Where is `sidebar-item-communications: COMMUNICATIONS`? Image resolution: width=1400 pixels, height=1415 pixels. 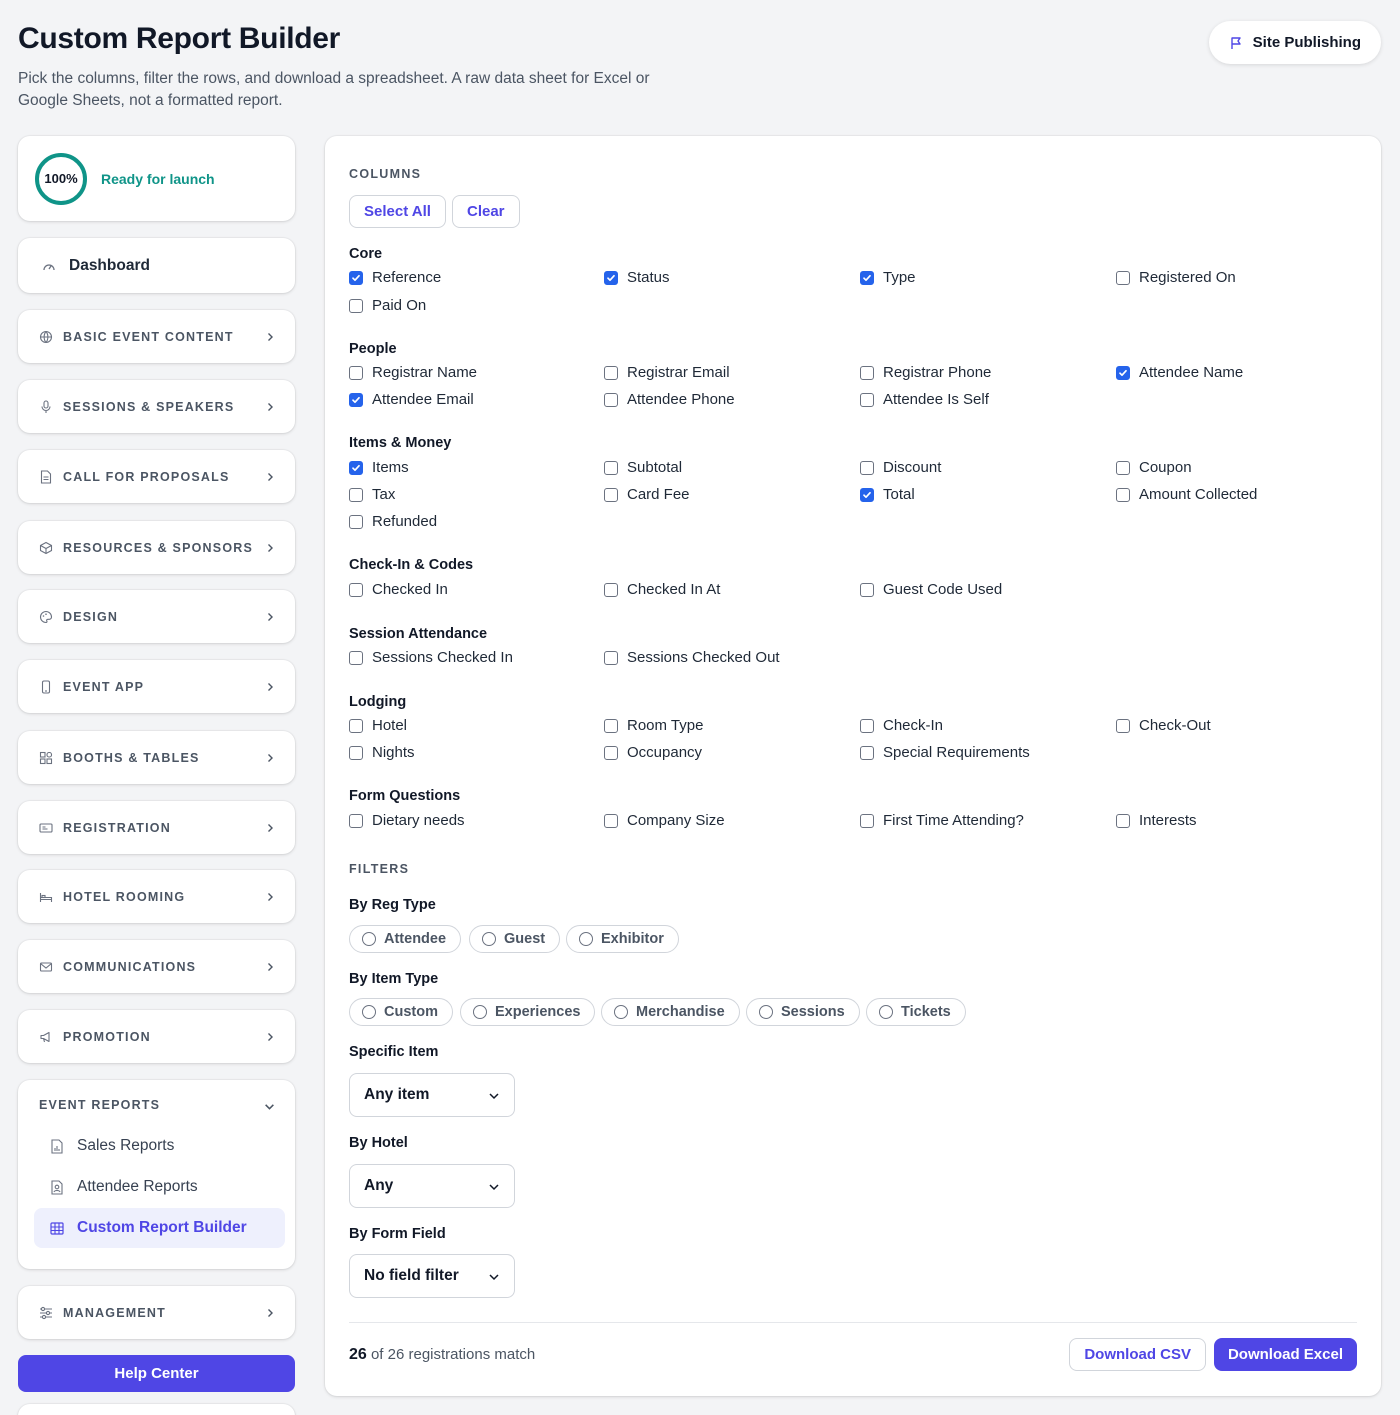 sidebar-item-communications: COMMUNICATIONS is located at coordinates (156, 966).